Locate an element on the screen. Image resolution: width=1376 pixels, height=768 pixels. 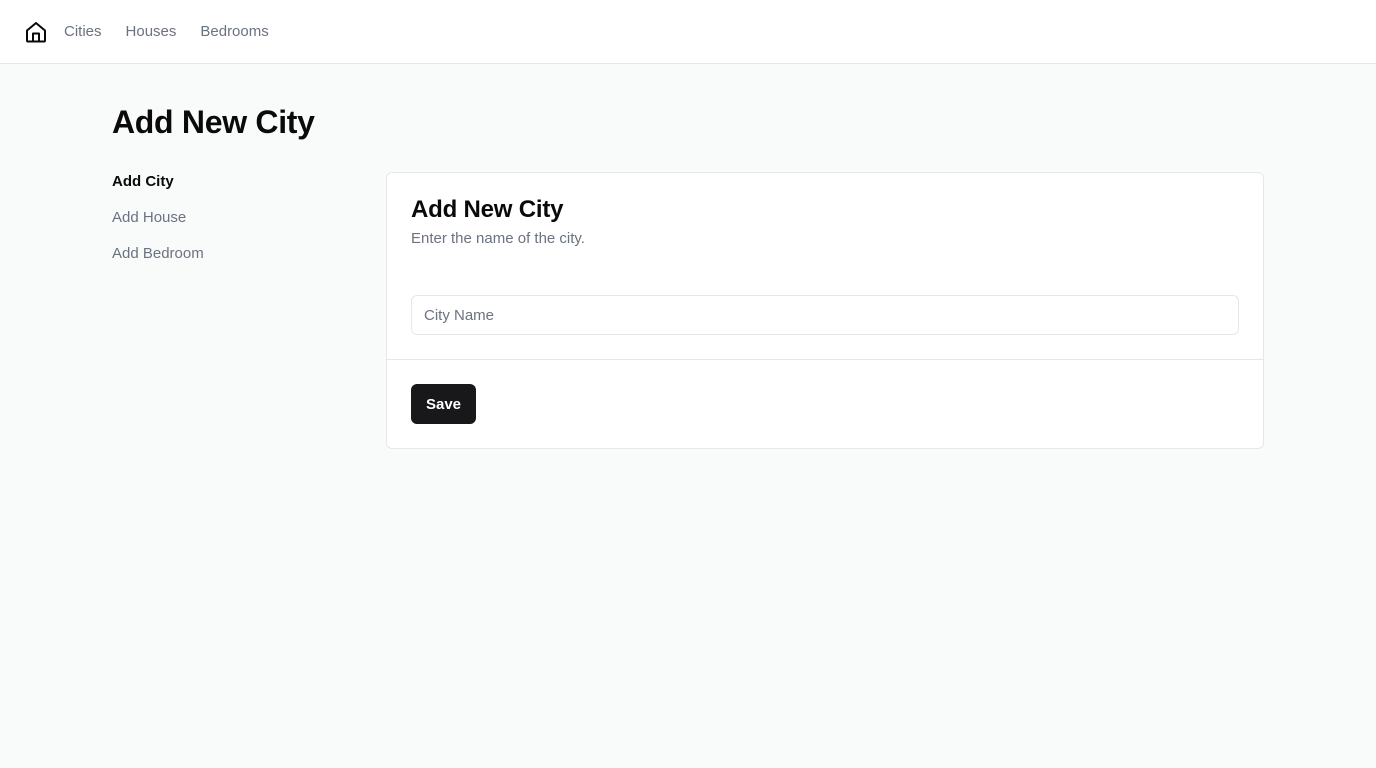
sidebar-nav: Add City Add House Add Bedroom is located at coordinates (232, 226).